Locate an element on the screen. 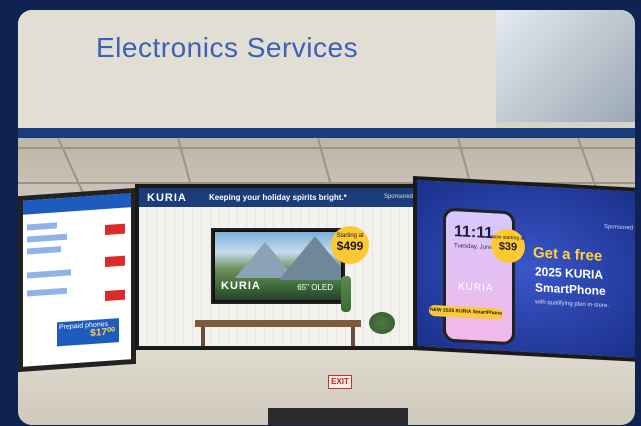 The height and width of the screenshot is (426, 641). tv-size-label: 65" OLED is located at coordinates (315, 287).